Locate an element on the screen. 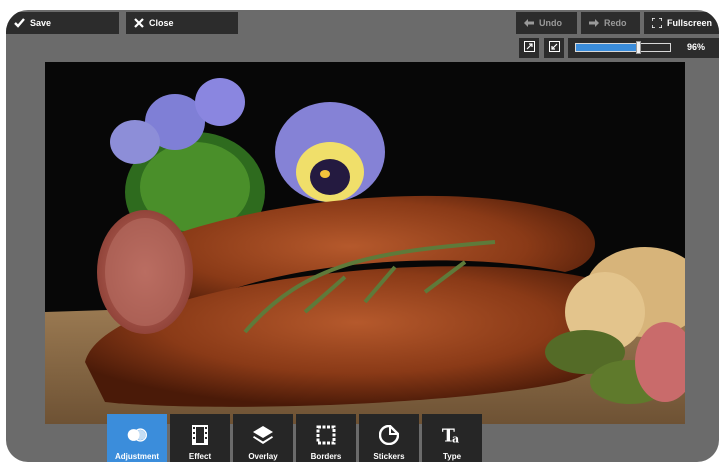 This screenshot has width=723, height=466. fit-to-screen-button is located at coordinates (529, 48).